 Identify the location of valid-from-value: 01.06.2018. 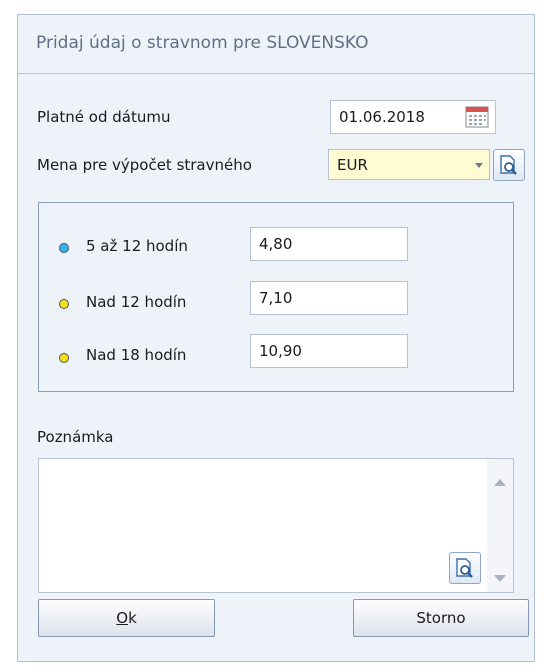
(382, 117).